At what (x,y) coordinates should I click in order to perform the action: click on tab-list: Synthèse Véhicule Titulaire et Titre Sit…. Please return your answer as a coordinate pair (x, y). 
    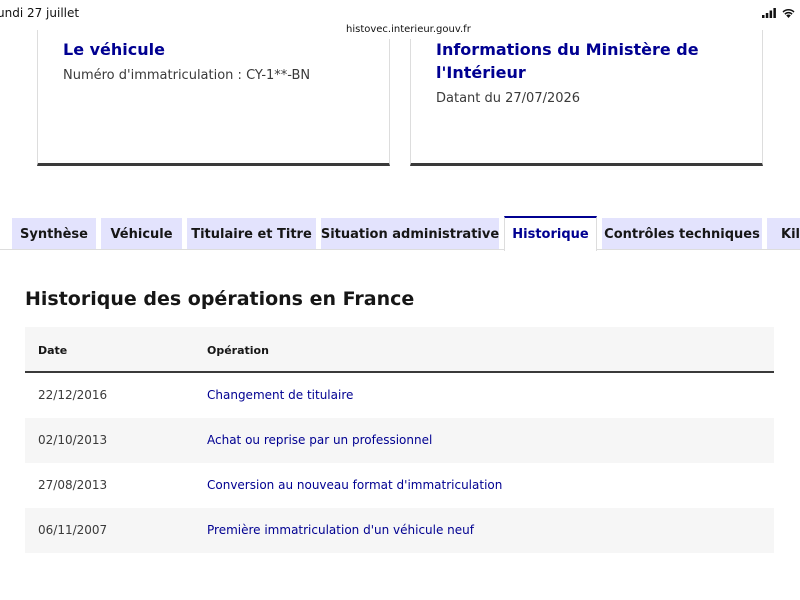
    Looking at the image, I should click on (400, 233).